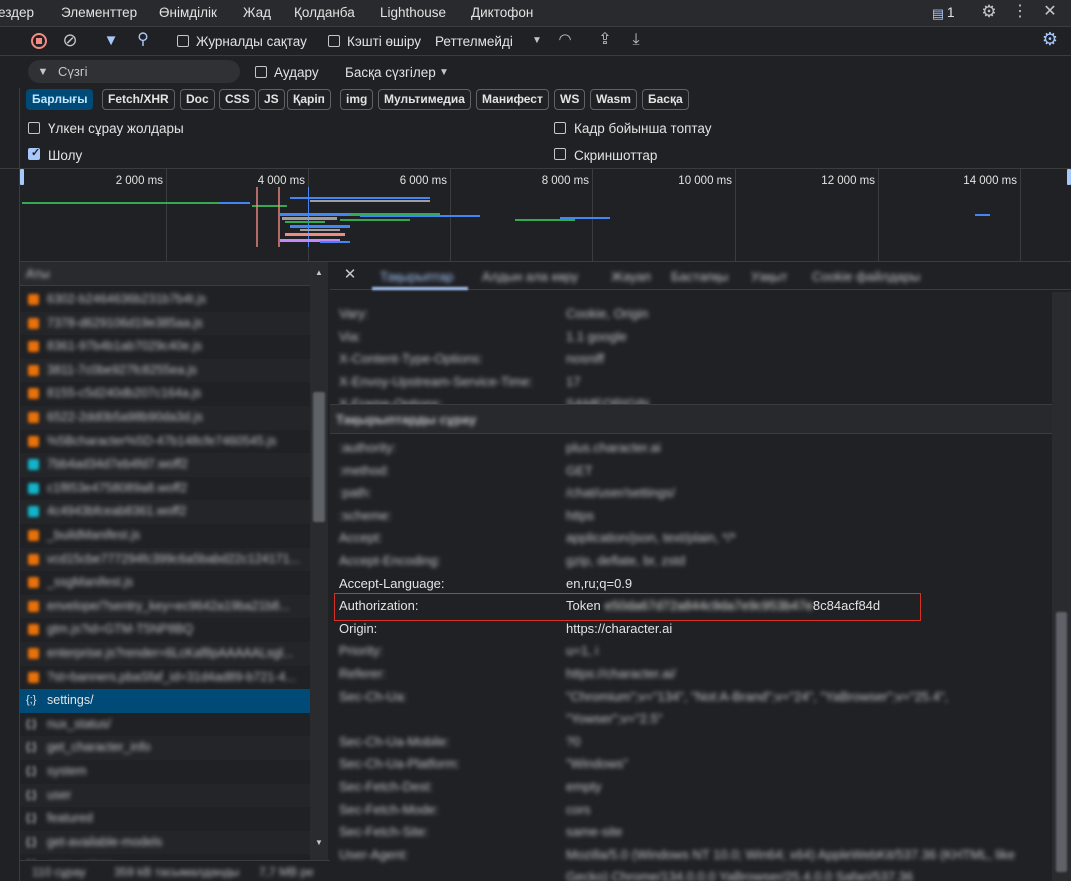 This screenshot has height=881, width=1071. I want to click on overview-checkbox: ✓, so click(34, 153).